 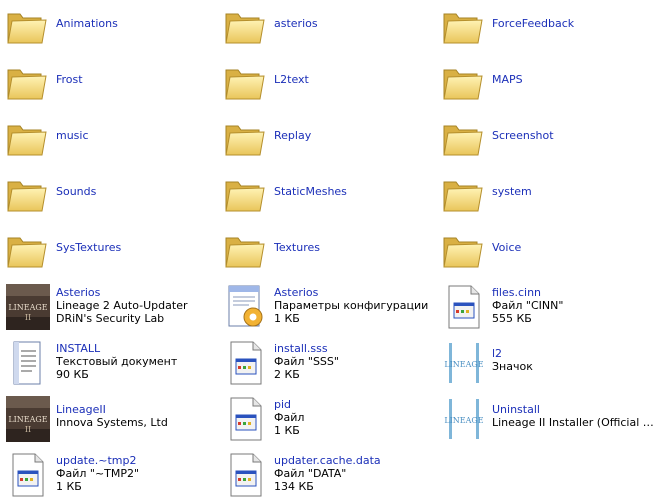 I want to click on file-item: L2text, so click(x=330, y=83).